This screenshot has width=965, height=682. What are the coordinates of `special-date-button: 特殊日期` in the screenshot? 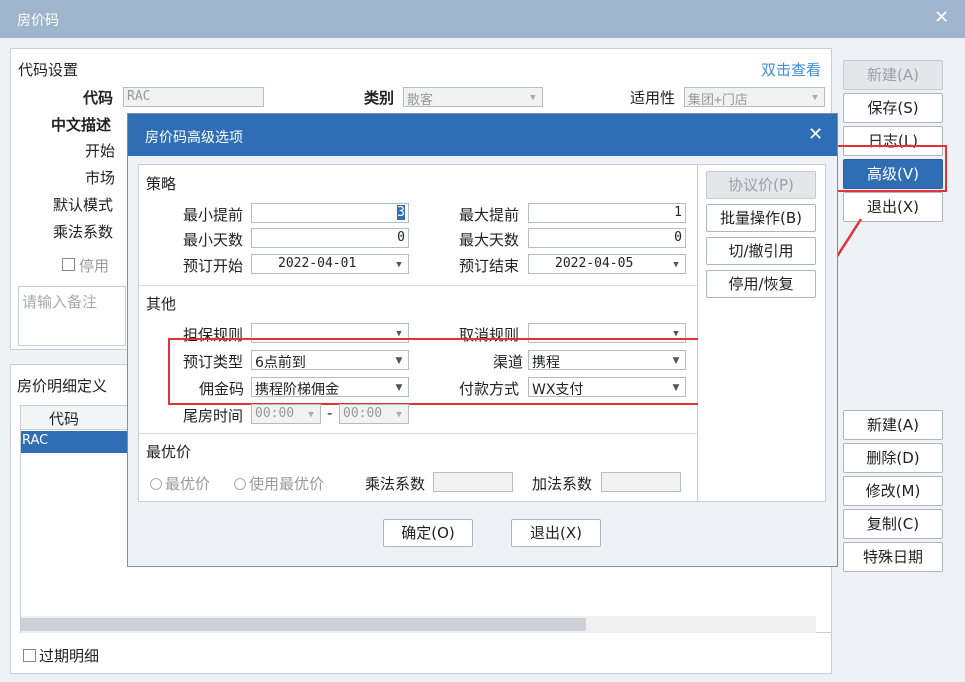 It's located at (893, 557).